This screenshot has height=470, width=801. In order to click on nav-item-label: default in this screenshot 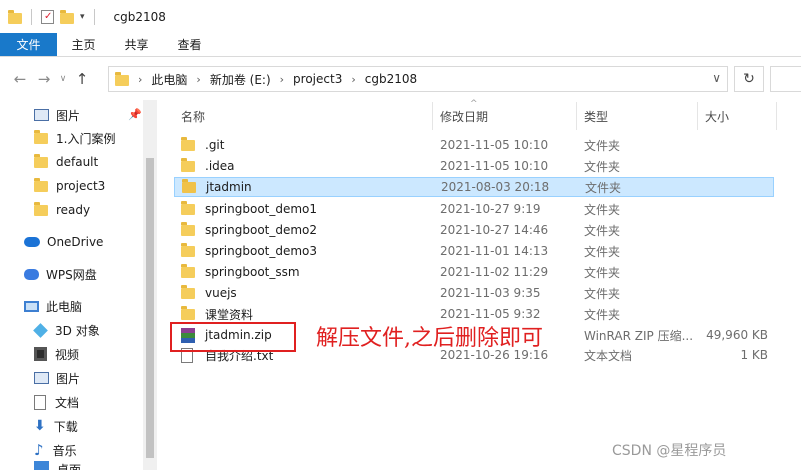, I will do `click(77, 162)`.